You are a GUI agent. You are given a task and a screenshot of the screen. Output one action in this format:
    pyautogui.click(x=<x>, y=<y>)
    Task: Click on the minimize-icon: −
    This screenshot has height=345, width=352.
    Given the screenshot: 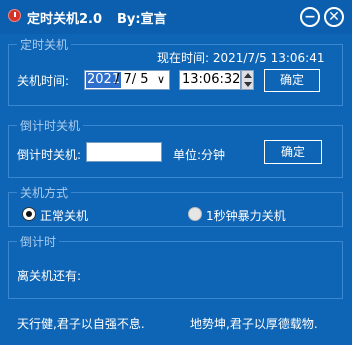 What is the action you would take?
    pyautogui.click(x=310, y=17)
    